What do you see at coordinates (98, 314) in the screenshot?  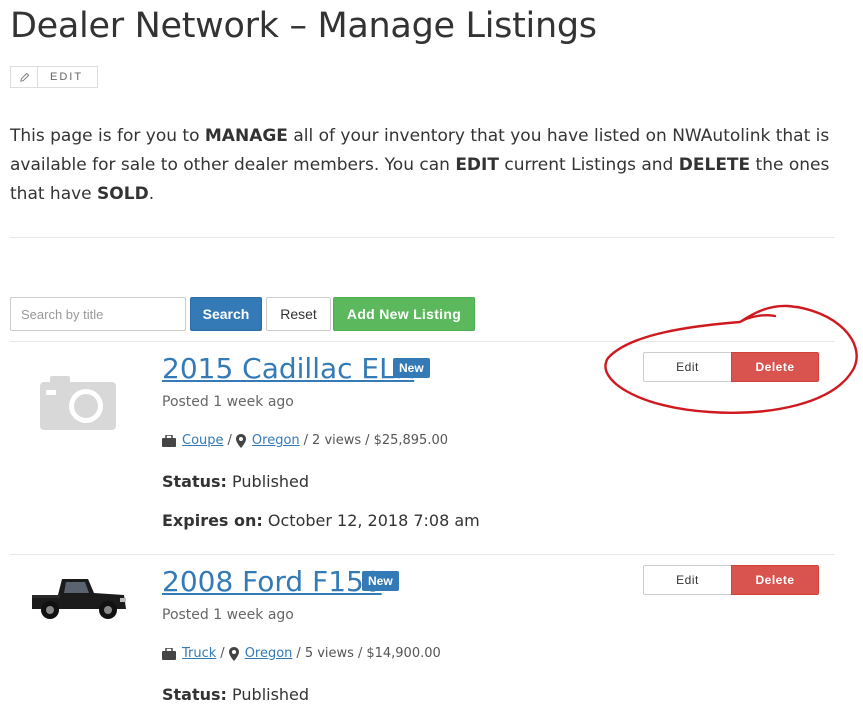 I see `search-input` at bounding box center [98, 314].